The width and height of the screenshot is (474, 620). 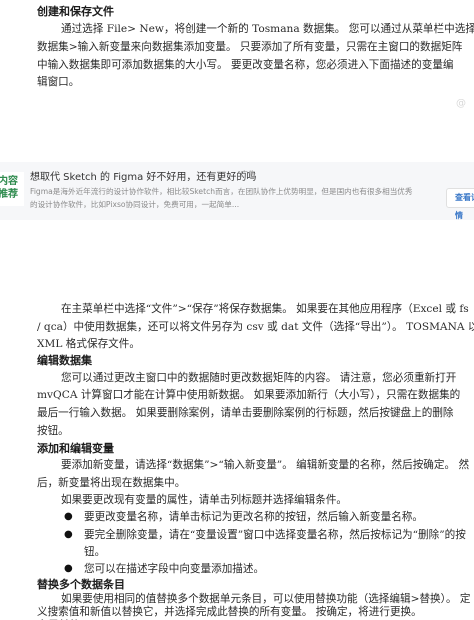 What do you see at coordinates (229, 612) in the screenshot?
I see `paragraph-line: 义搜索值和新值以替换它，并选择完成此替换的所有变量。 按确定，将进行更换。` at bounding box center [229, 612].